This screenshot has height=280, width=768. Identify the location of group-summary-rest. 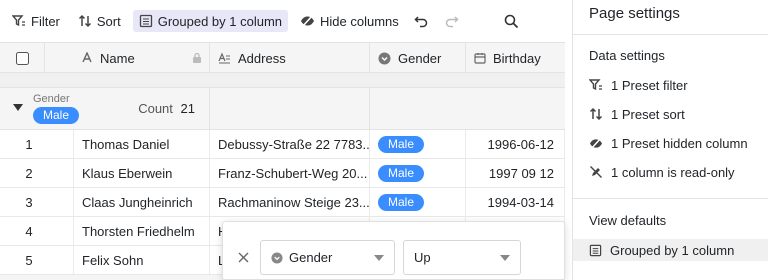
(467, 109).